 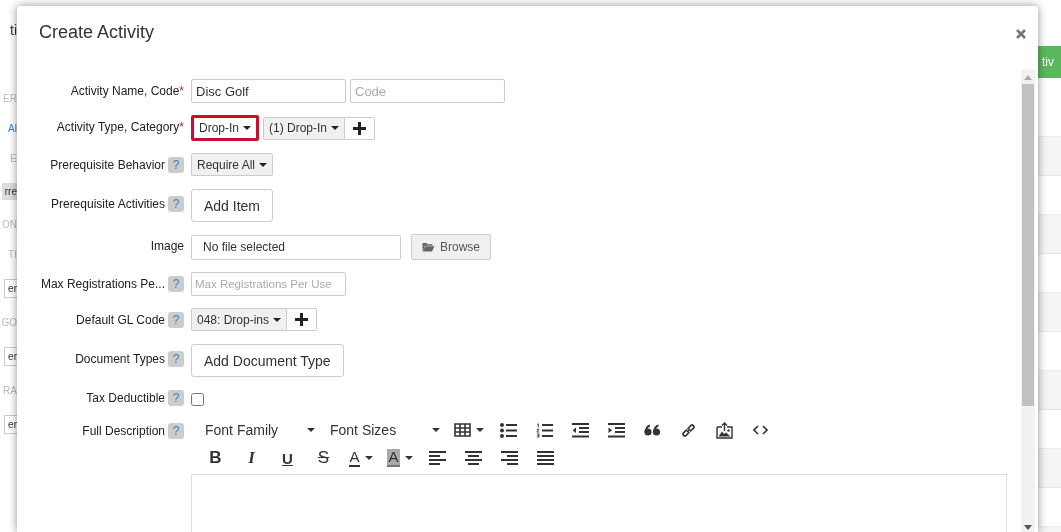 What do you see at coordinates (508, 430) in the screenshot?
I see `bullet-list-icon` at bounding box center [508, 430].